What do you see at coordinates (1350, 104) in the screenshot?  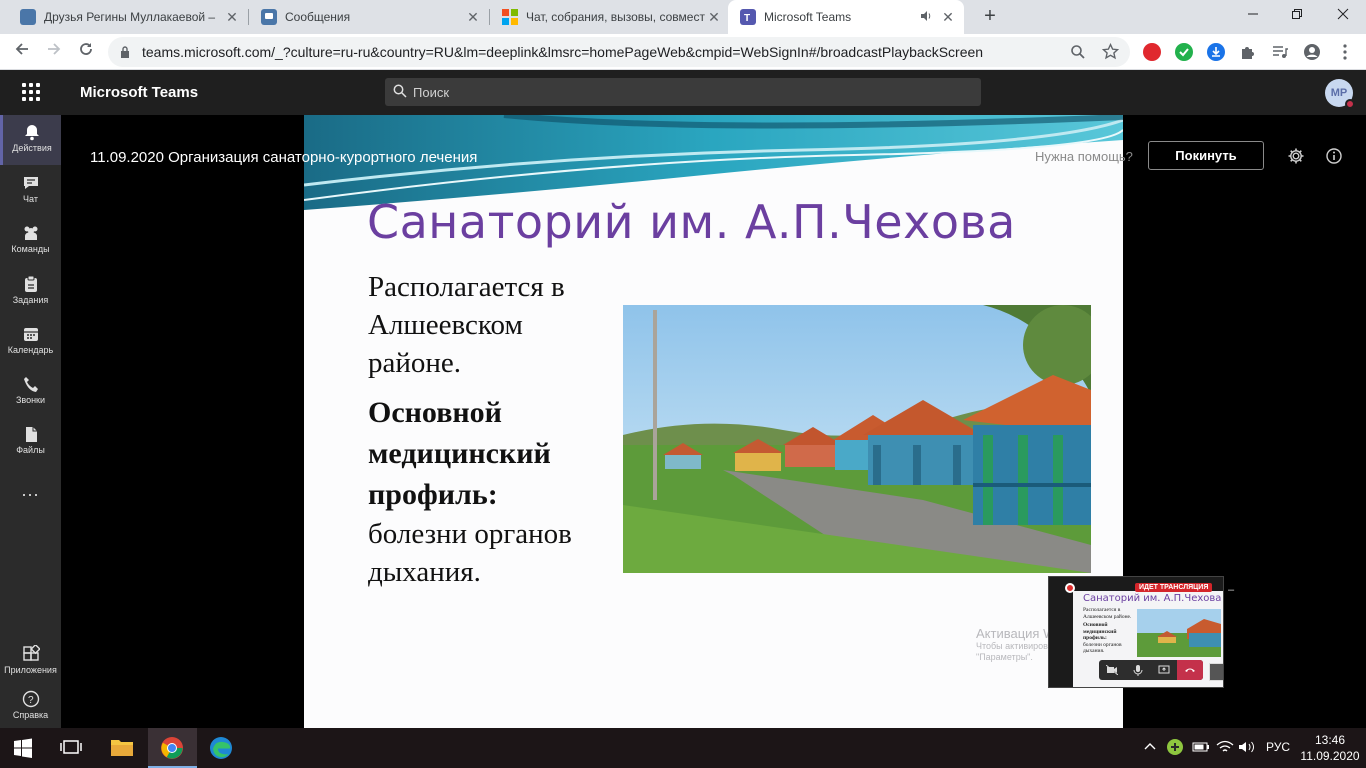 I see `status-badge` at bounding box center [1350, 104].